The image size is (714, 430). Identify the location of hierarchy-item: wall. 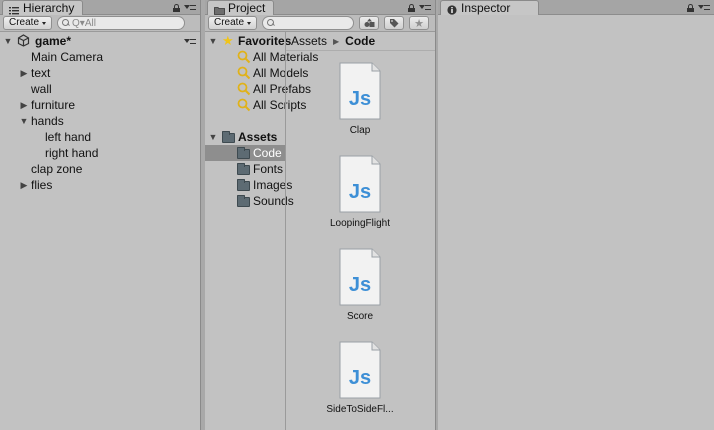
(100, 89).